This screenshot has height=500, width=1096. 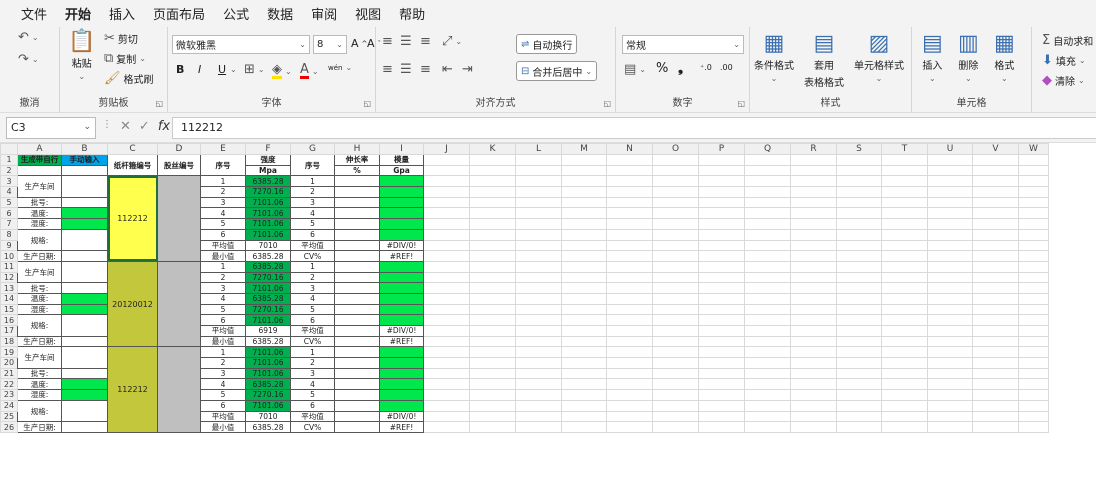 I want to click on strength-cell: 7101.06, so click(x=268, y=213).